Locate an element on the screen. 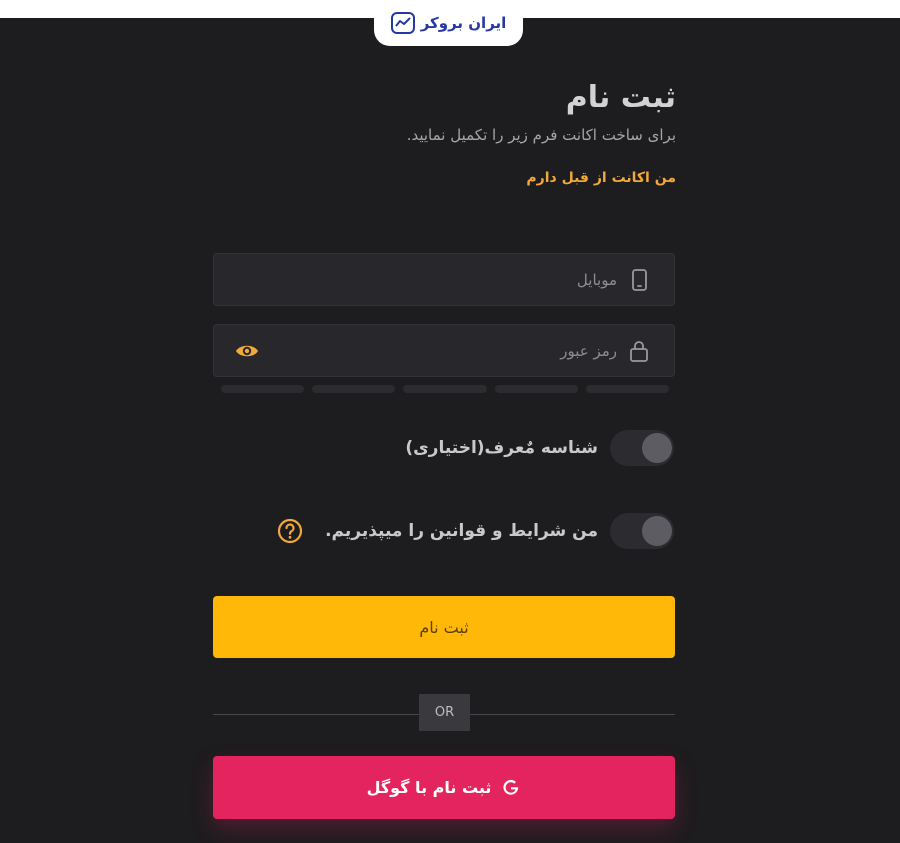 This screenshot has height=843, width=900. mobile-field is located at coordinates (444, 279).